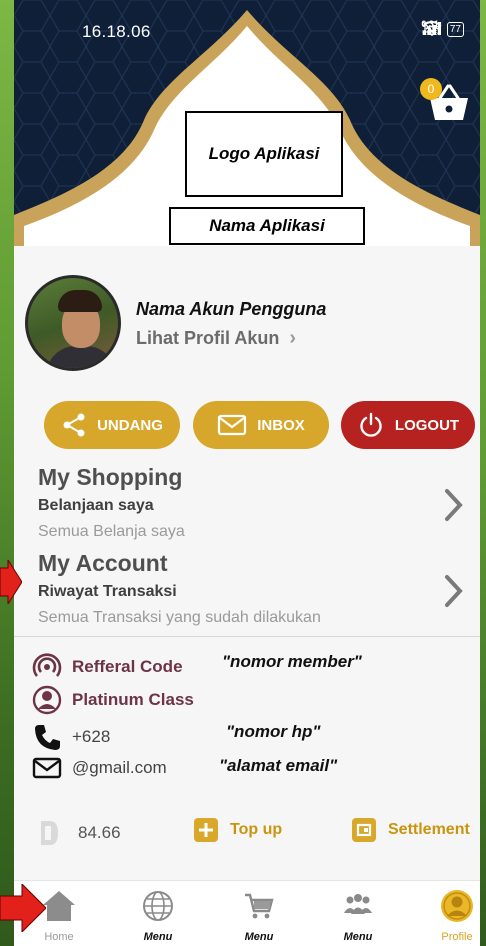 Image resolution: width=486 pixels, height=946 pixels. Describe the element at coordinates (292, 661) in the screenshot. I see `referral-note: "nomor member"` at that location.